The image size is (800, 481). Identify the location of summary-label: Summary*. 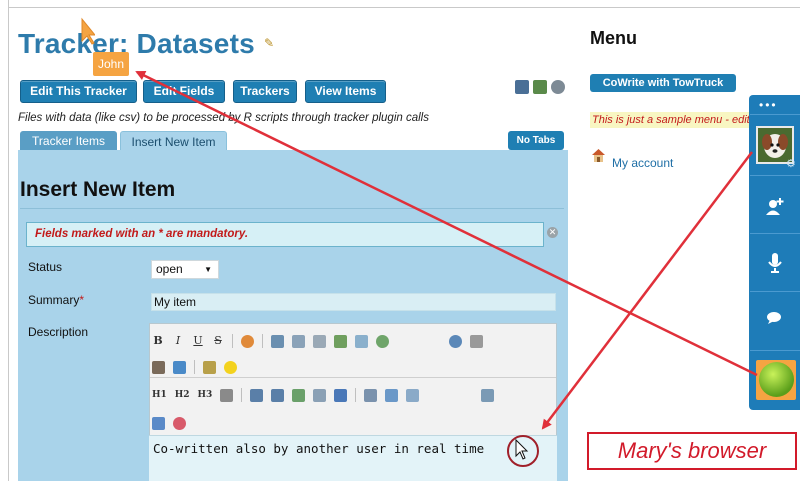
(56, 300).